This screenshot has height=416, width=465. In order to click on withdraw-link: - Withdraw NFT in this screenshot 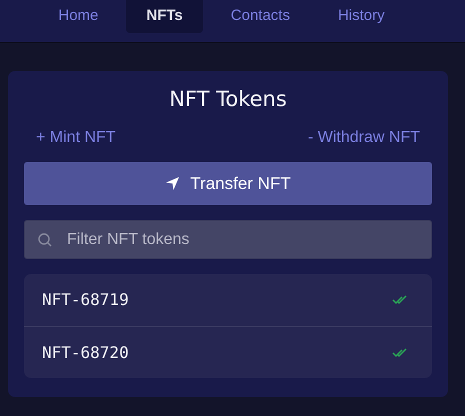, I will do `click(364, 138)`.